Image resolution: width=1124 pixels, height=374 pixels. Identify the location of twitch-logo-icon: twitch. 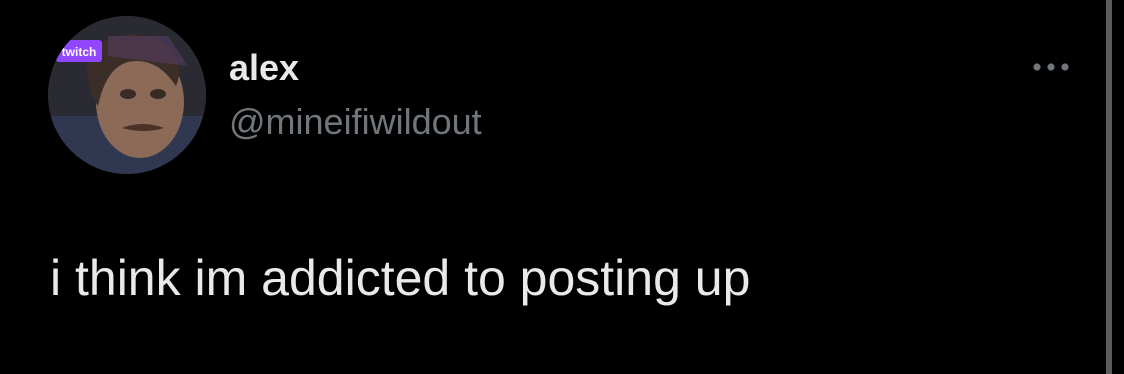
(79, 51).